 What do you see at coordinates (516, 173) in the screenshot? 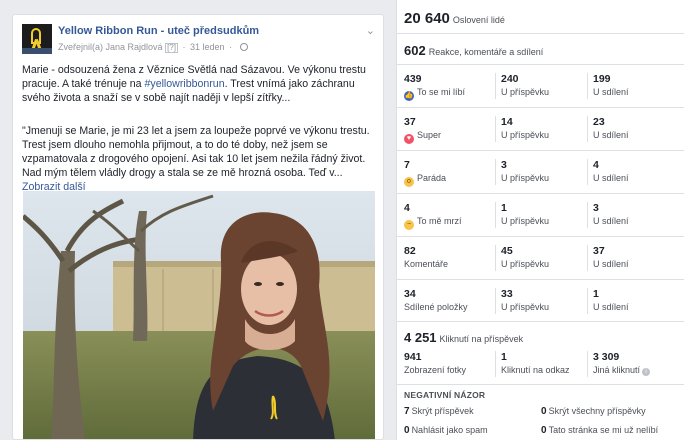
I see `reaction-row-haha: 7 o Paráda 3U příspěvku 4U sdílení` at bounding box center [516, 173].